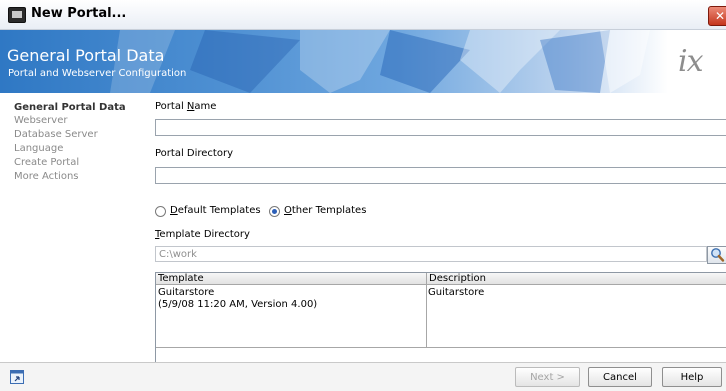  What do you see at coordinates (160, 211) in the screenshot?
I see `default-templates-radio` at bounding box center [160, 211].